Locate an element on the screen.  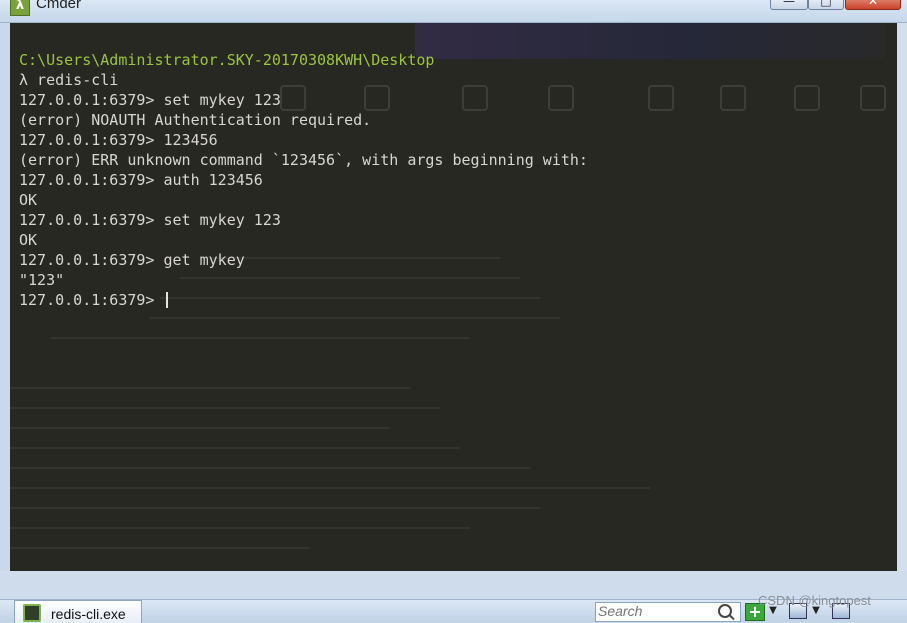
minimize-button: — is located at coordinates (789, 5).